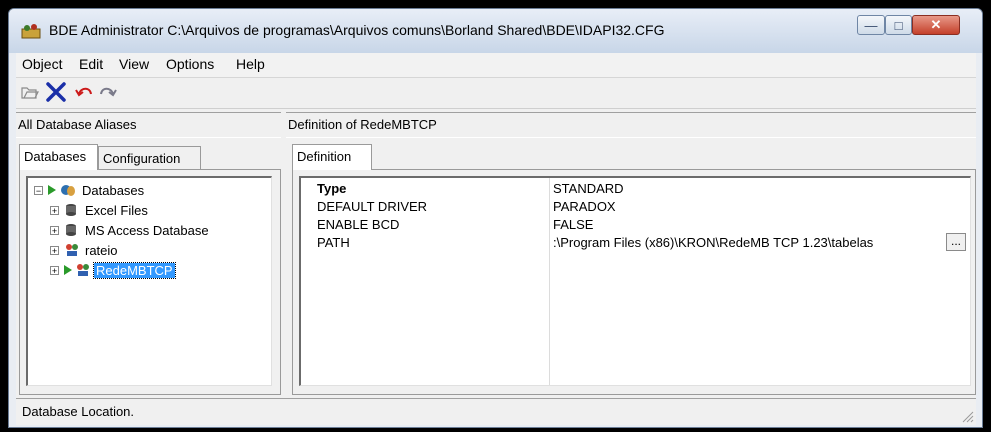 This screenshot has height=432, width=991. Describe the element at coordinates (190, 64) in the screenshot. I see `menu-options: Options` at that location.